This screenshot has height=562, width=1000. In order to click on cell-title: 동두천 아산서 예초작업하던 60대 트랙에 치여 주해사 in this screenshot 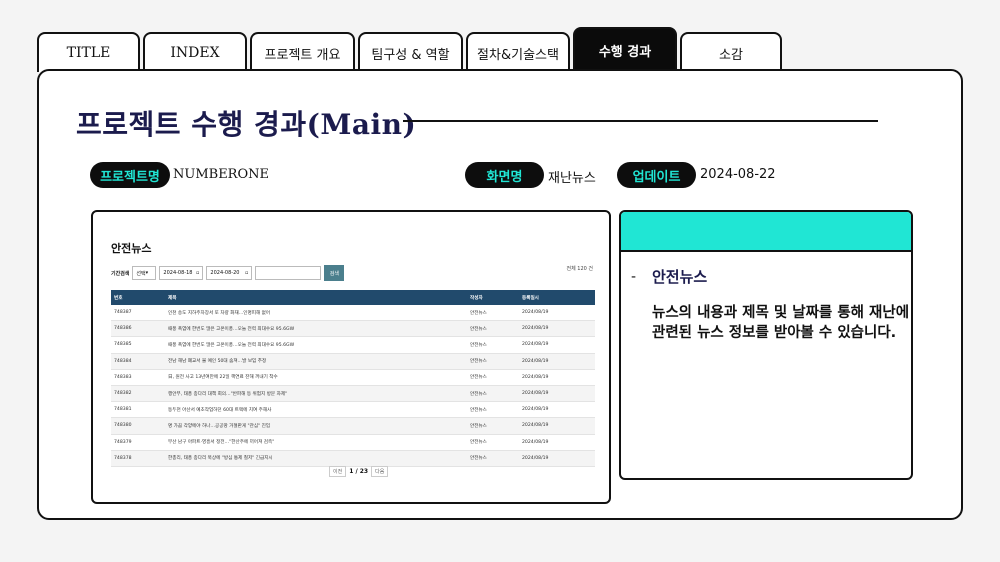, I will do `click(316, 410)`.